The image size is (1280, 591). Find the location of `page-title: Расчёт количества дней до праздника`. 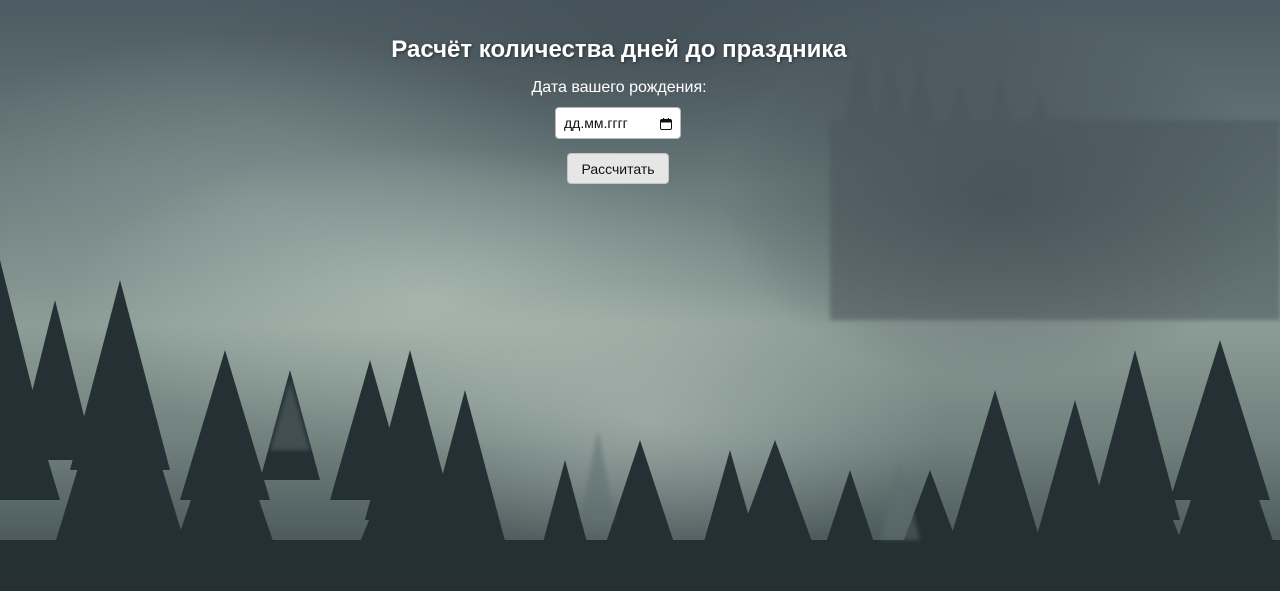

page-title: Расчёт количества дней до праздника is located at coordinates (619, 49).